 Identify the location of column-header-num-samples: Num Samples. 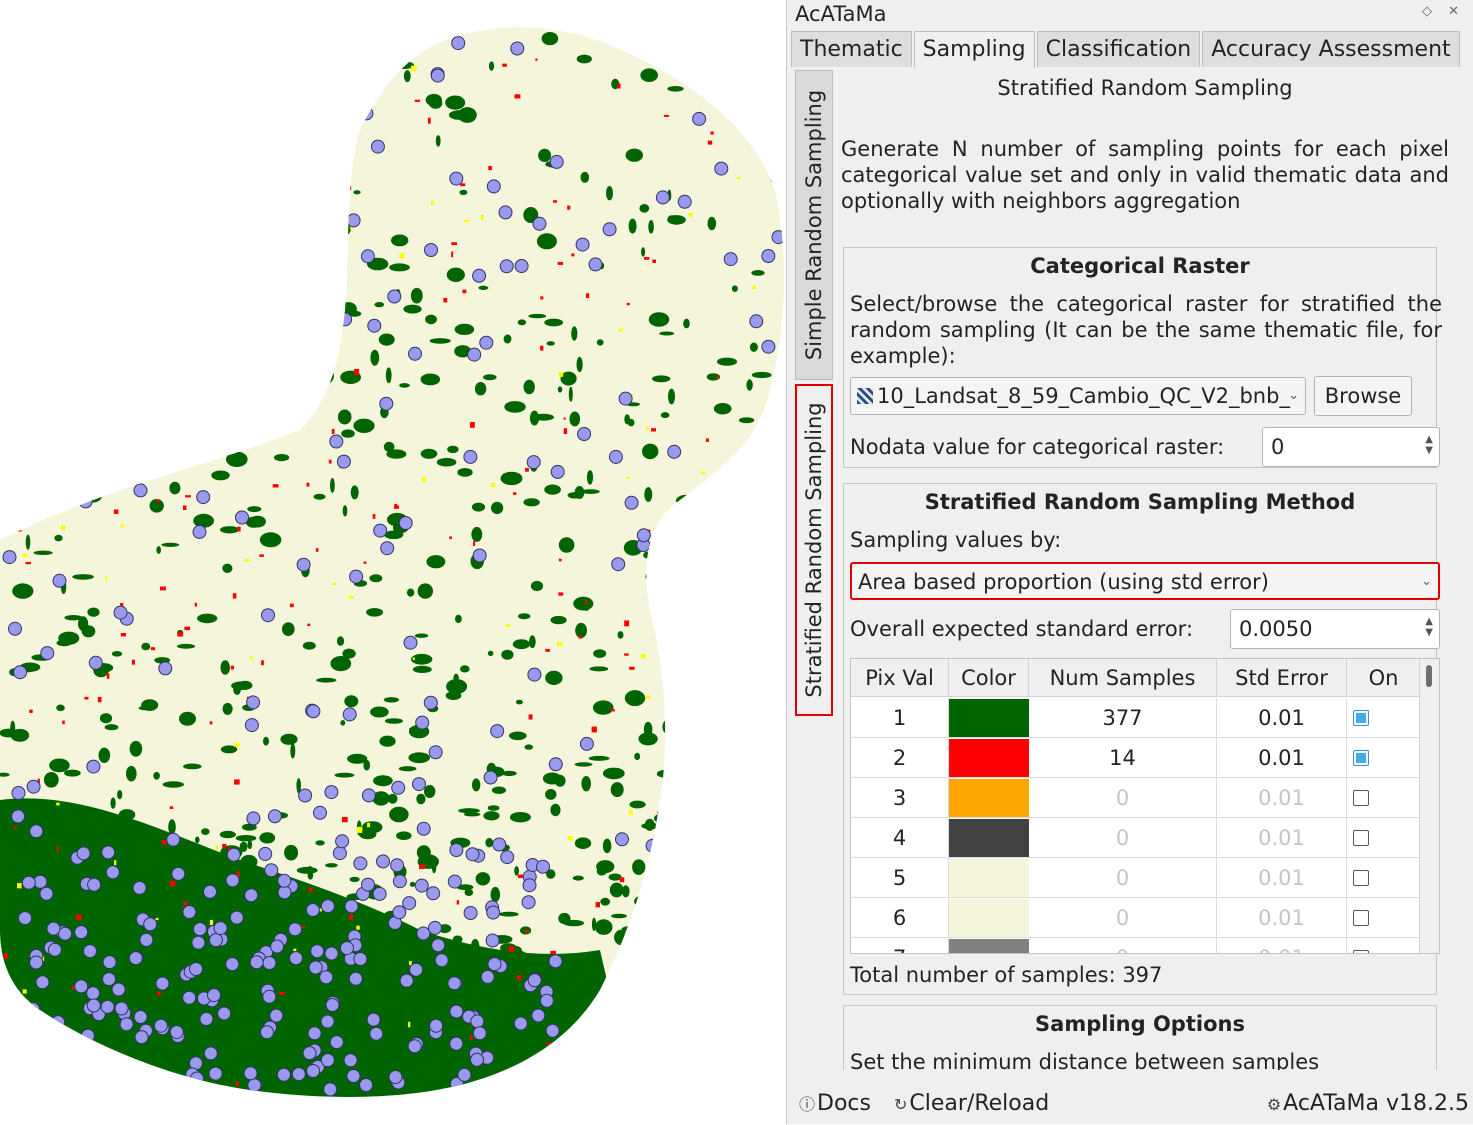
(1123, 678).